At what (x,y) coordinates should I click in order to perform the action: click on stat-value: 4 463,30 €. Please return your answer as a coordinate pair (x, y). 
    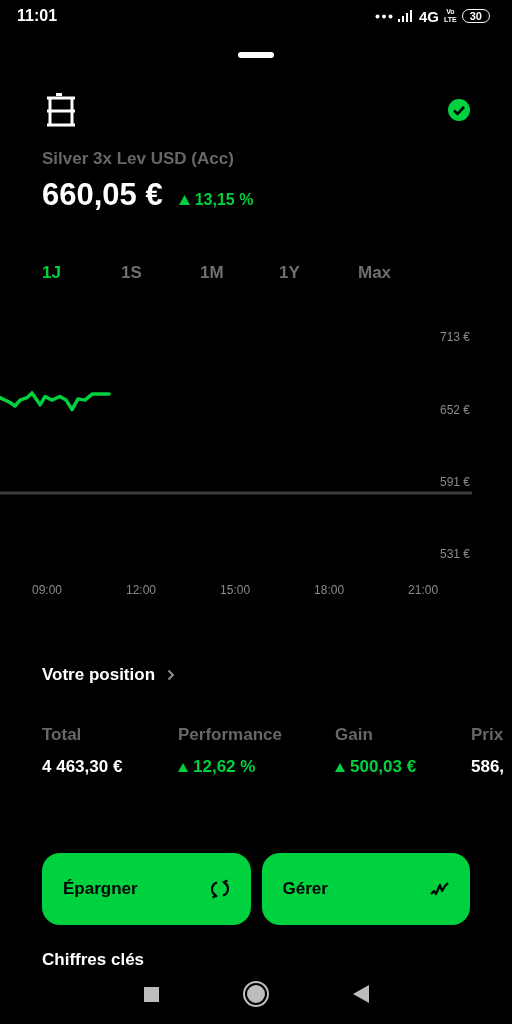
    Looking at the image, I should click on (82, 767).